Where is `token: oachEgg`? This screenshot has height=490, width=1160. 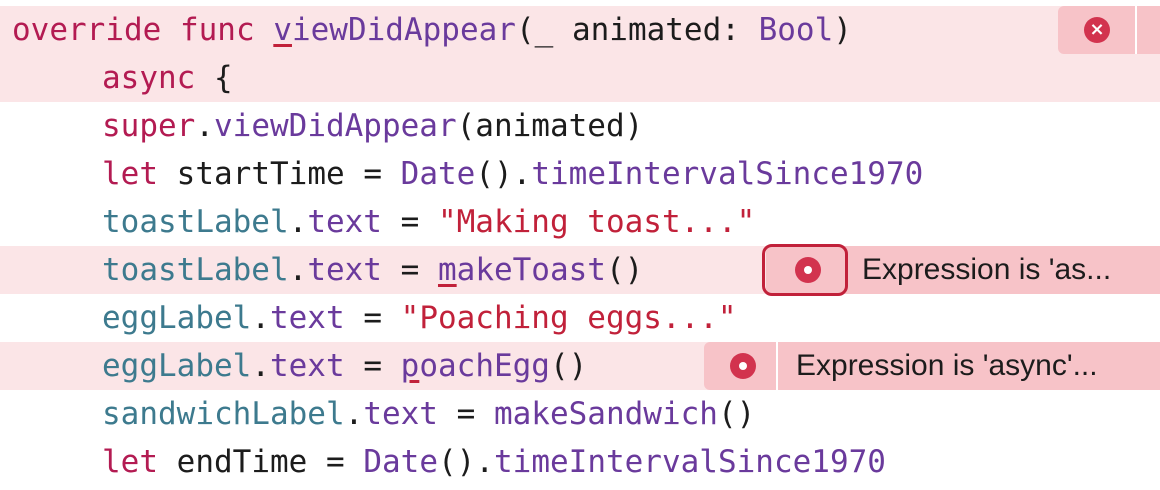 token: oachEgg is located at coordinates (484, 366).